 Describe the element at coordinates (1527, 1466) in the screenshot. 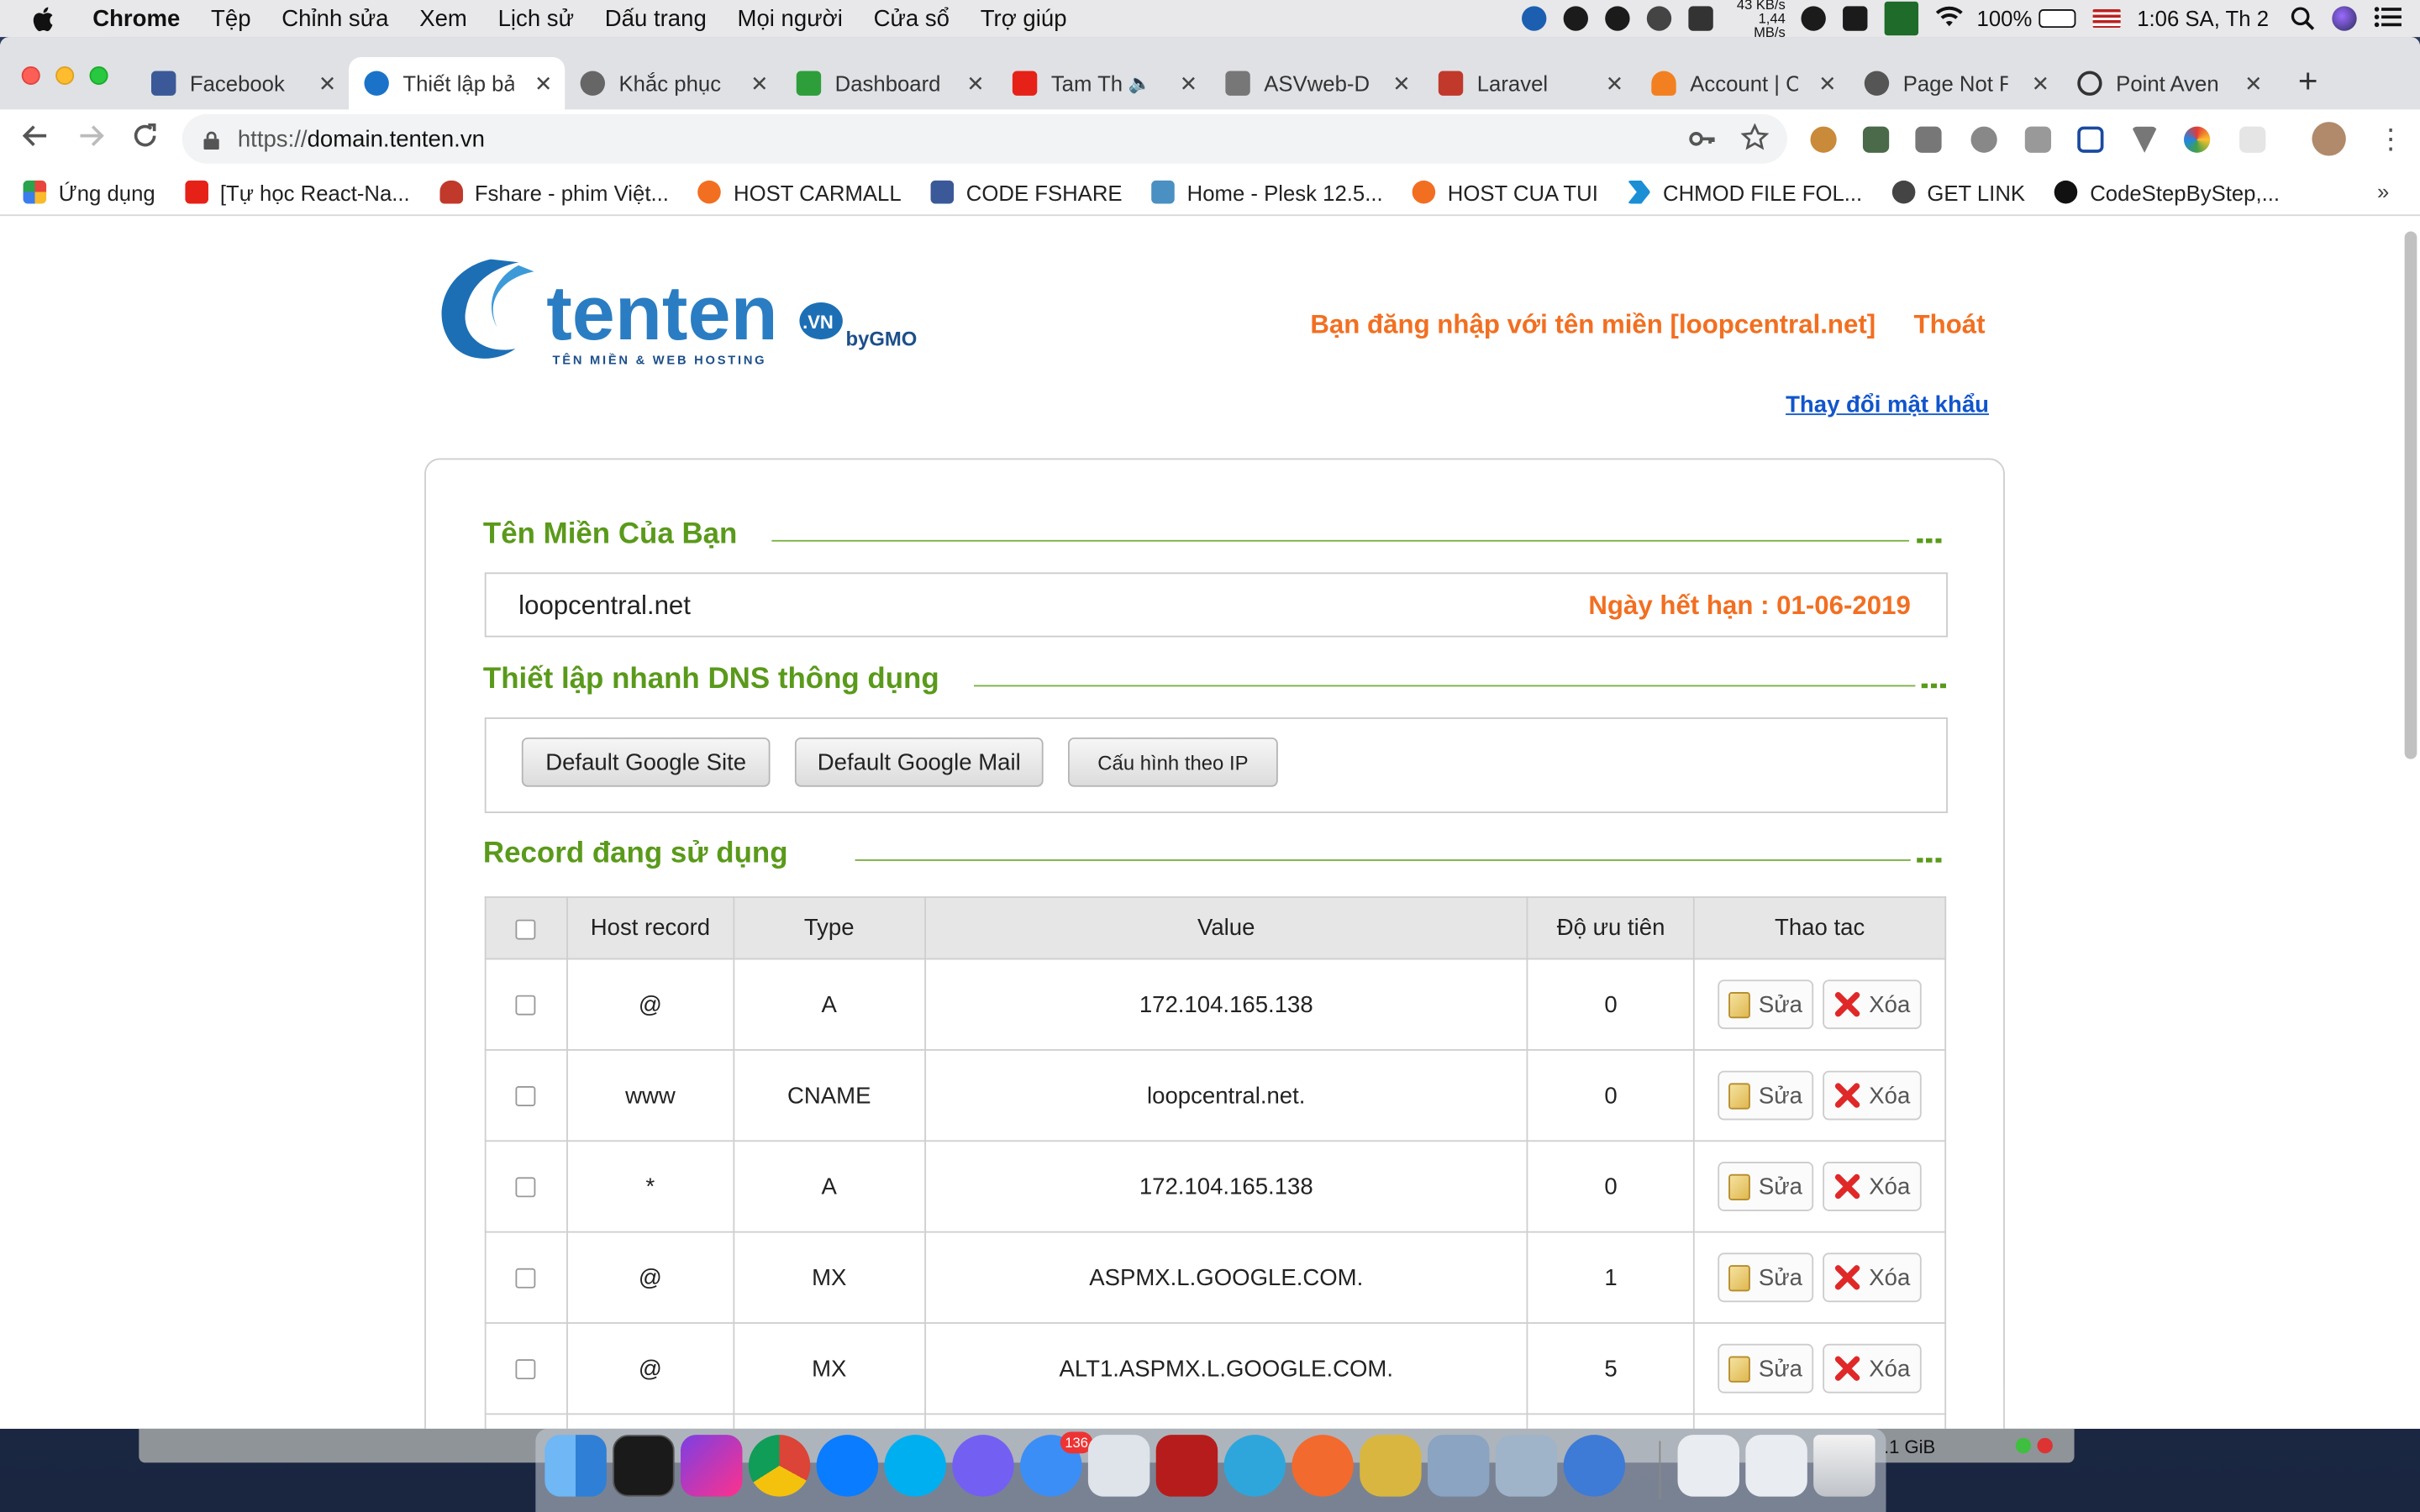

I see `photos-icon` at that location.